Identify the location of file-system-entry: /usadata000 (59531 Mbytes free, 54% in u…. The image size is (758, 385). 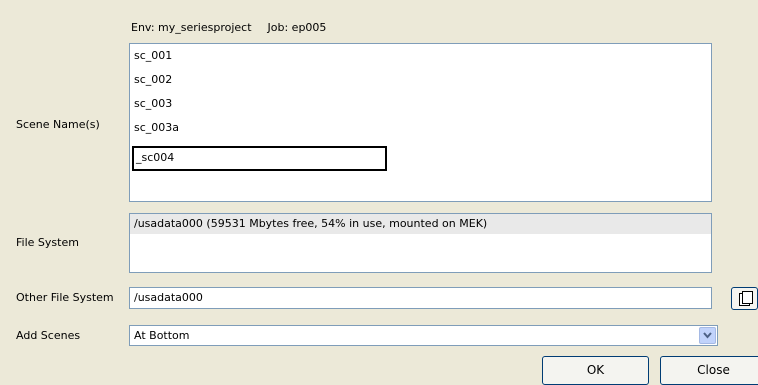
(420, 224).